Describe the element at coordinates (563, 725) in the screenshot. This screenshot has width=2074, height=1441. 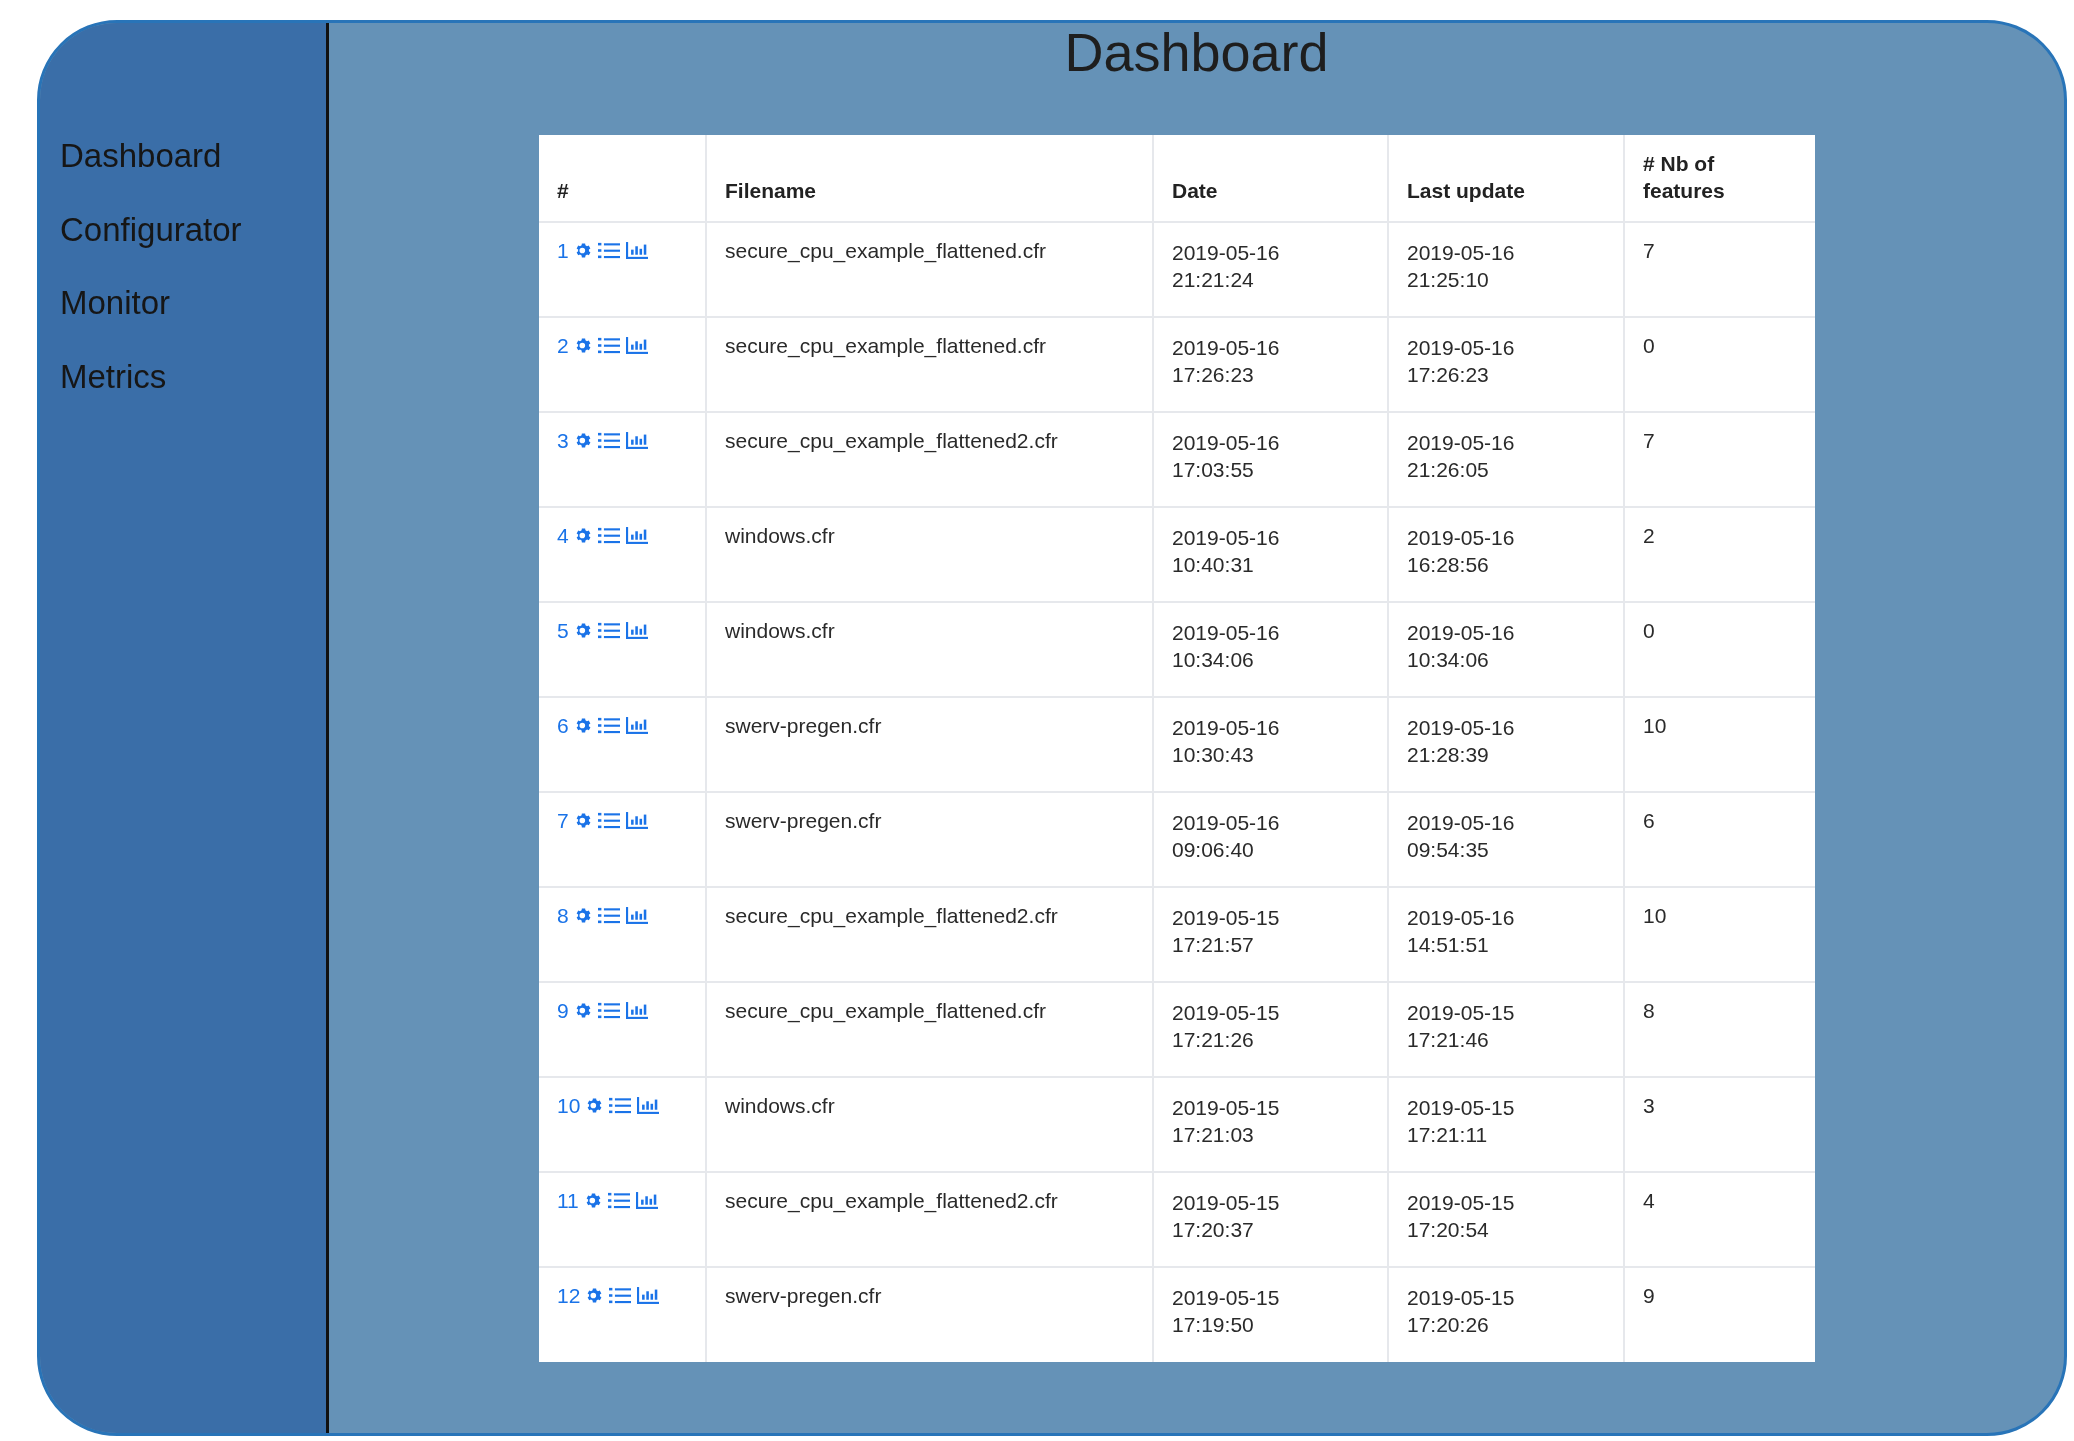
I see `row-number-link: 6` at that location.